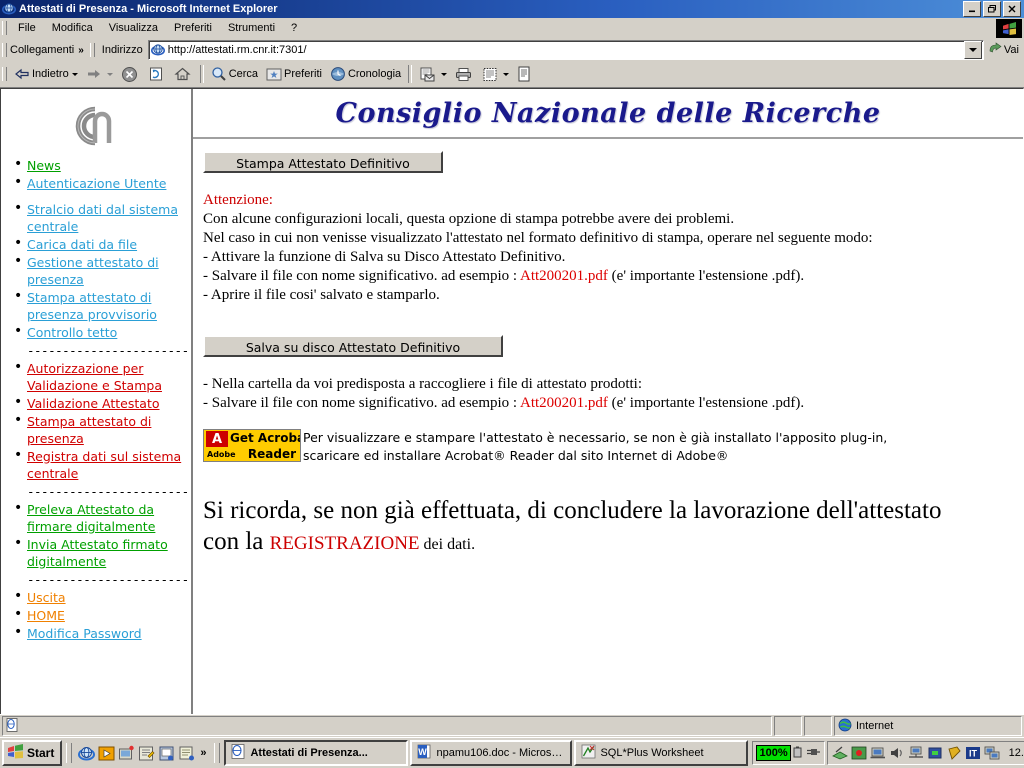 Image resolution: width=1024 pixels, height=768 pixels. Describe the element at coordinates (506, 74) in the screenshot. I see `edit-dropdown-icon` at that location.